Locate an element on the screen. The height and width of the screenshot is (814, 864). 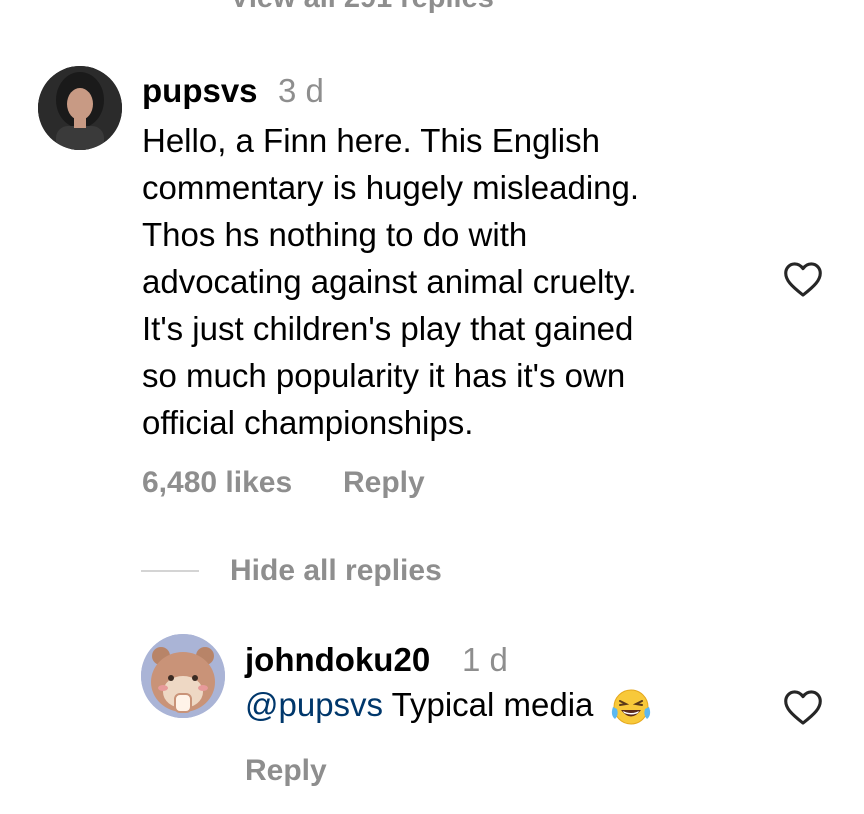
view-all-replies-button: View all 291 replies is located at coordinates (362, 7).